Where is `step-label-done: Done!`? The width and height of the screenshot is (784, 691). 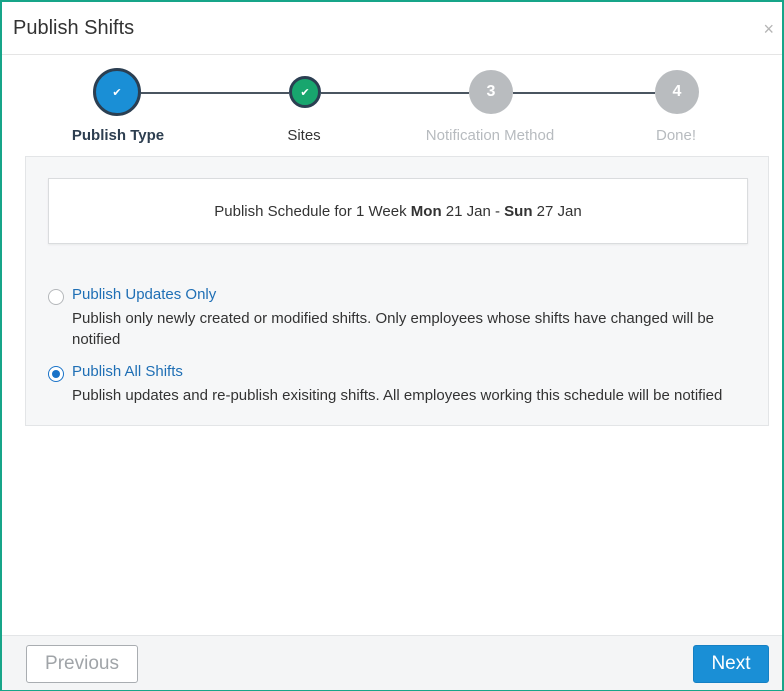 step-label-done: Done! is located at coordinates (676, 135).